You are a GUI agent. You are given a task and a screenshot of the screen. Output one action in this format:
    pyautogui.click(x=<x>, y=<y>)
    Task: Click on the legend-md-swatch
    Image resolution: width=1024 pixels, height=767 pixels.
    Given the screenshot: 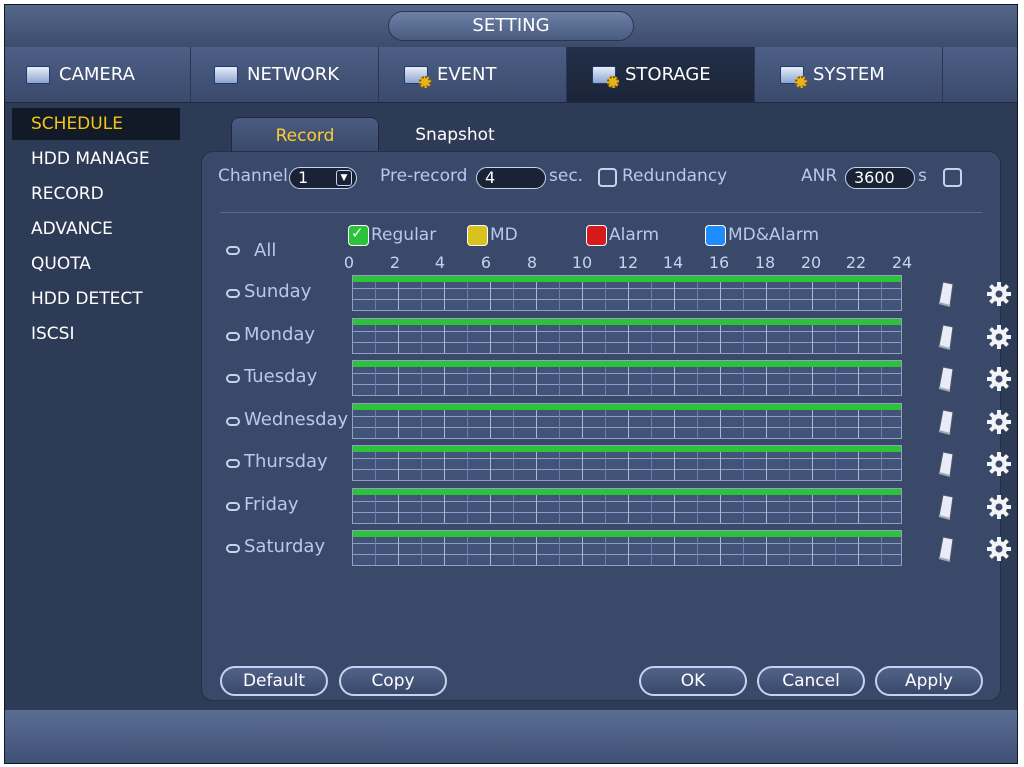 What is the action you would take?
    pyautogui.click(x=477, y=235)
    